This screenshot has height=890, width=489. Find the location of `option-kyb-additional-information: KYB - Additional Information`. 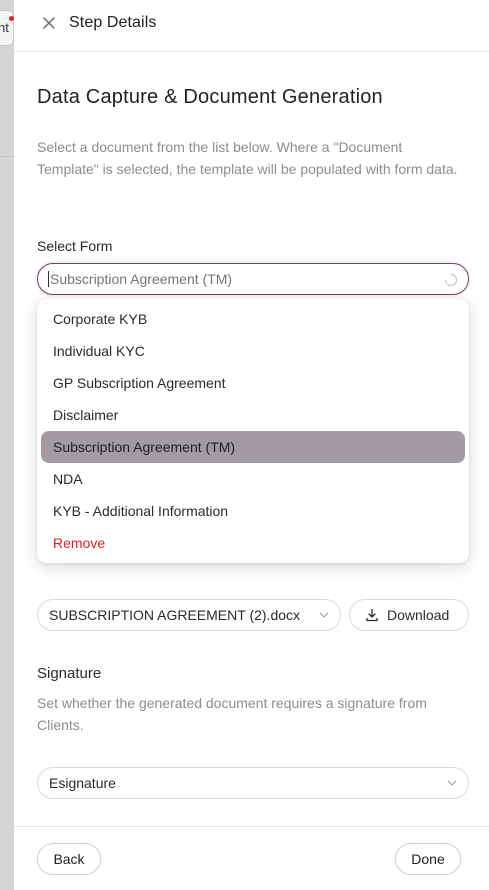

option-kyb-additional-information: KYB - Additional Information is located at coordinates (253, 511).